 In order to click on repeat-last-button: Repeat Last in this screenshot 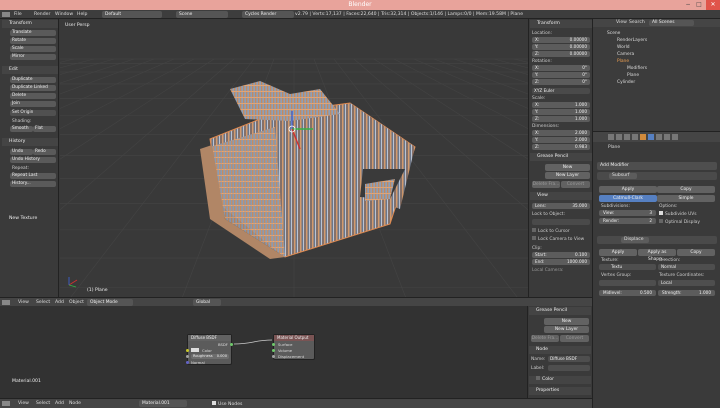, I will do `click(33, 176)`.